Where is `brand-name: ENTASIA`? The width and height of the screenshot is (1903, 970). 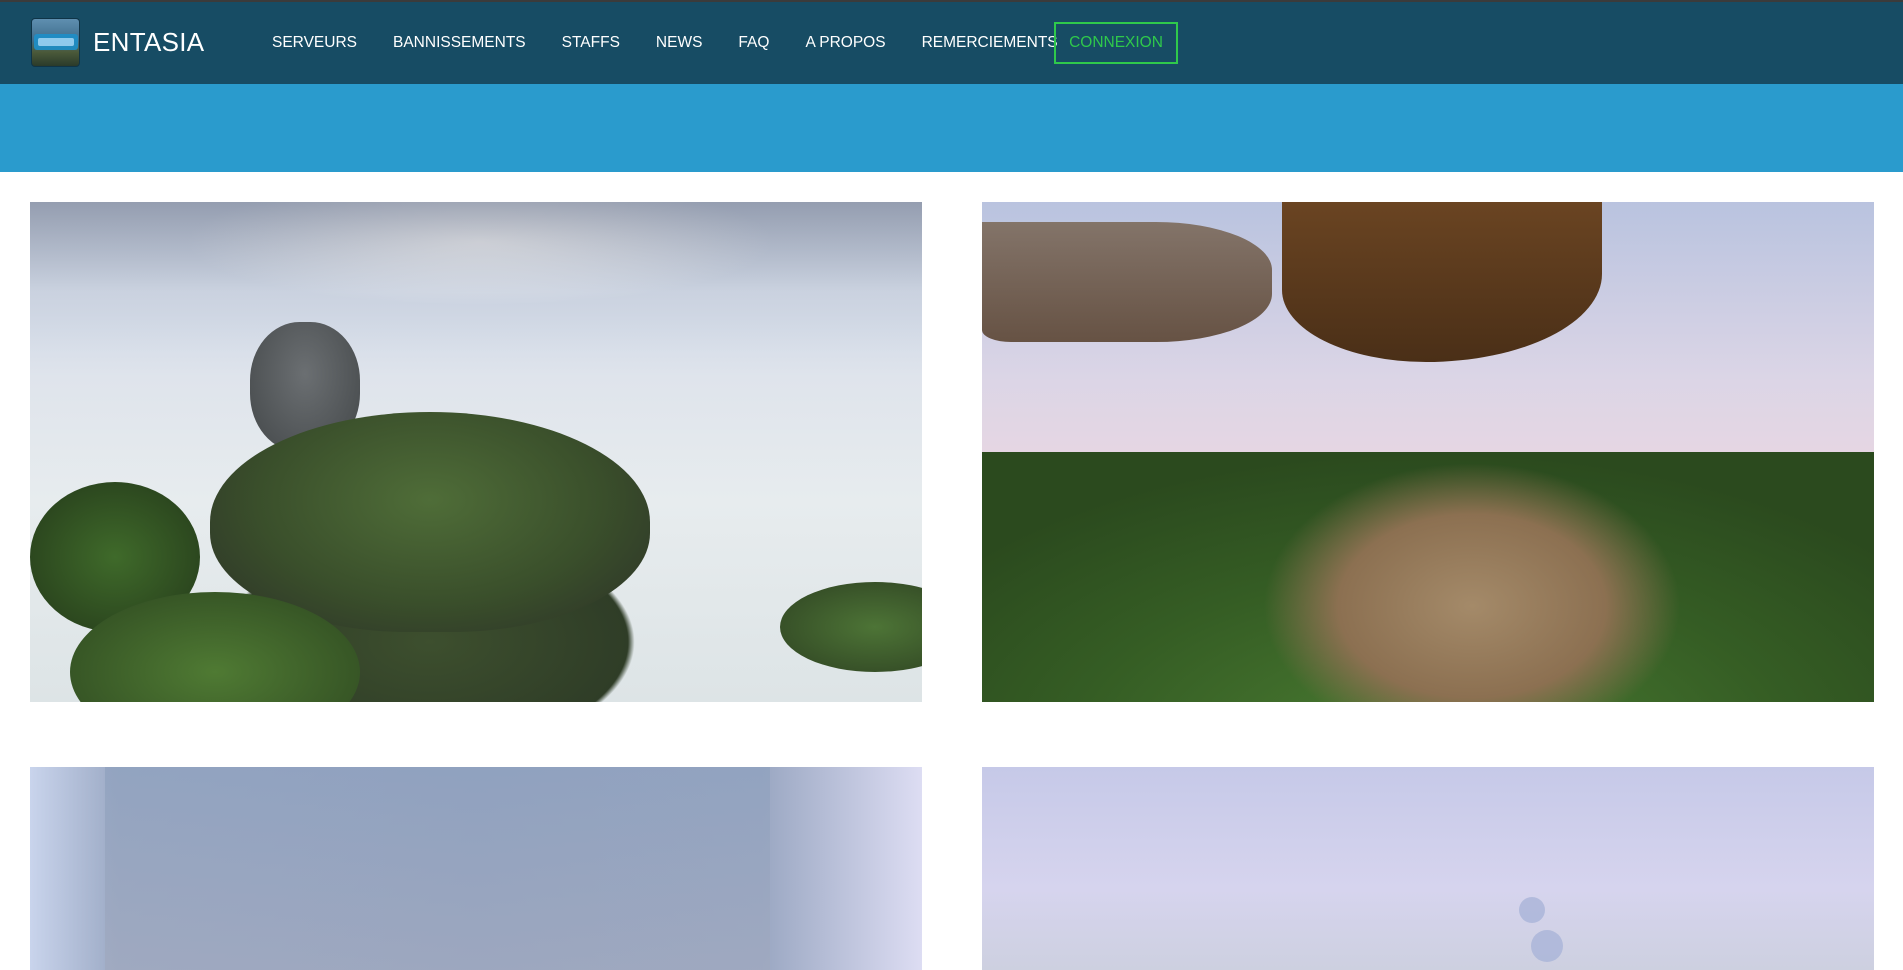 brand-name: ENTASIA is located at coordinates (149, 42).